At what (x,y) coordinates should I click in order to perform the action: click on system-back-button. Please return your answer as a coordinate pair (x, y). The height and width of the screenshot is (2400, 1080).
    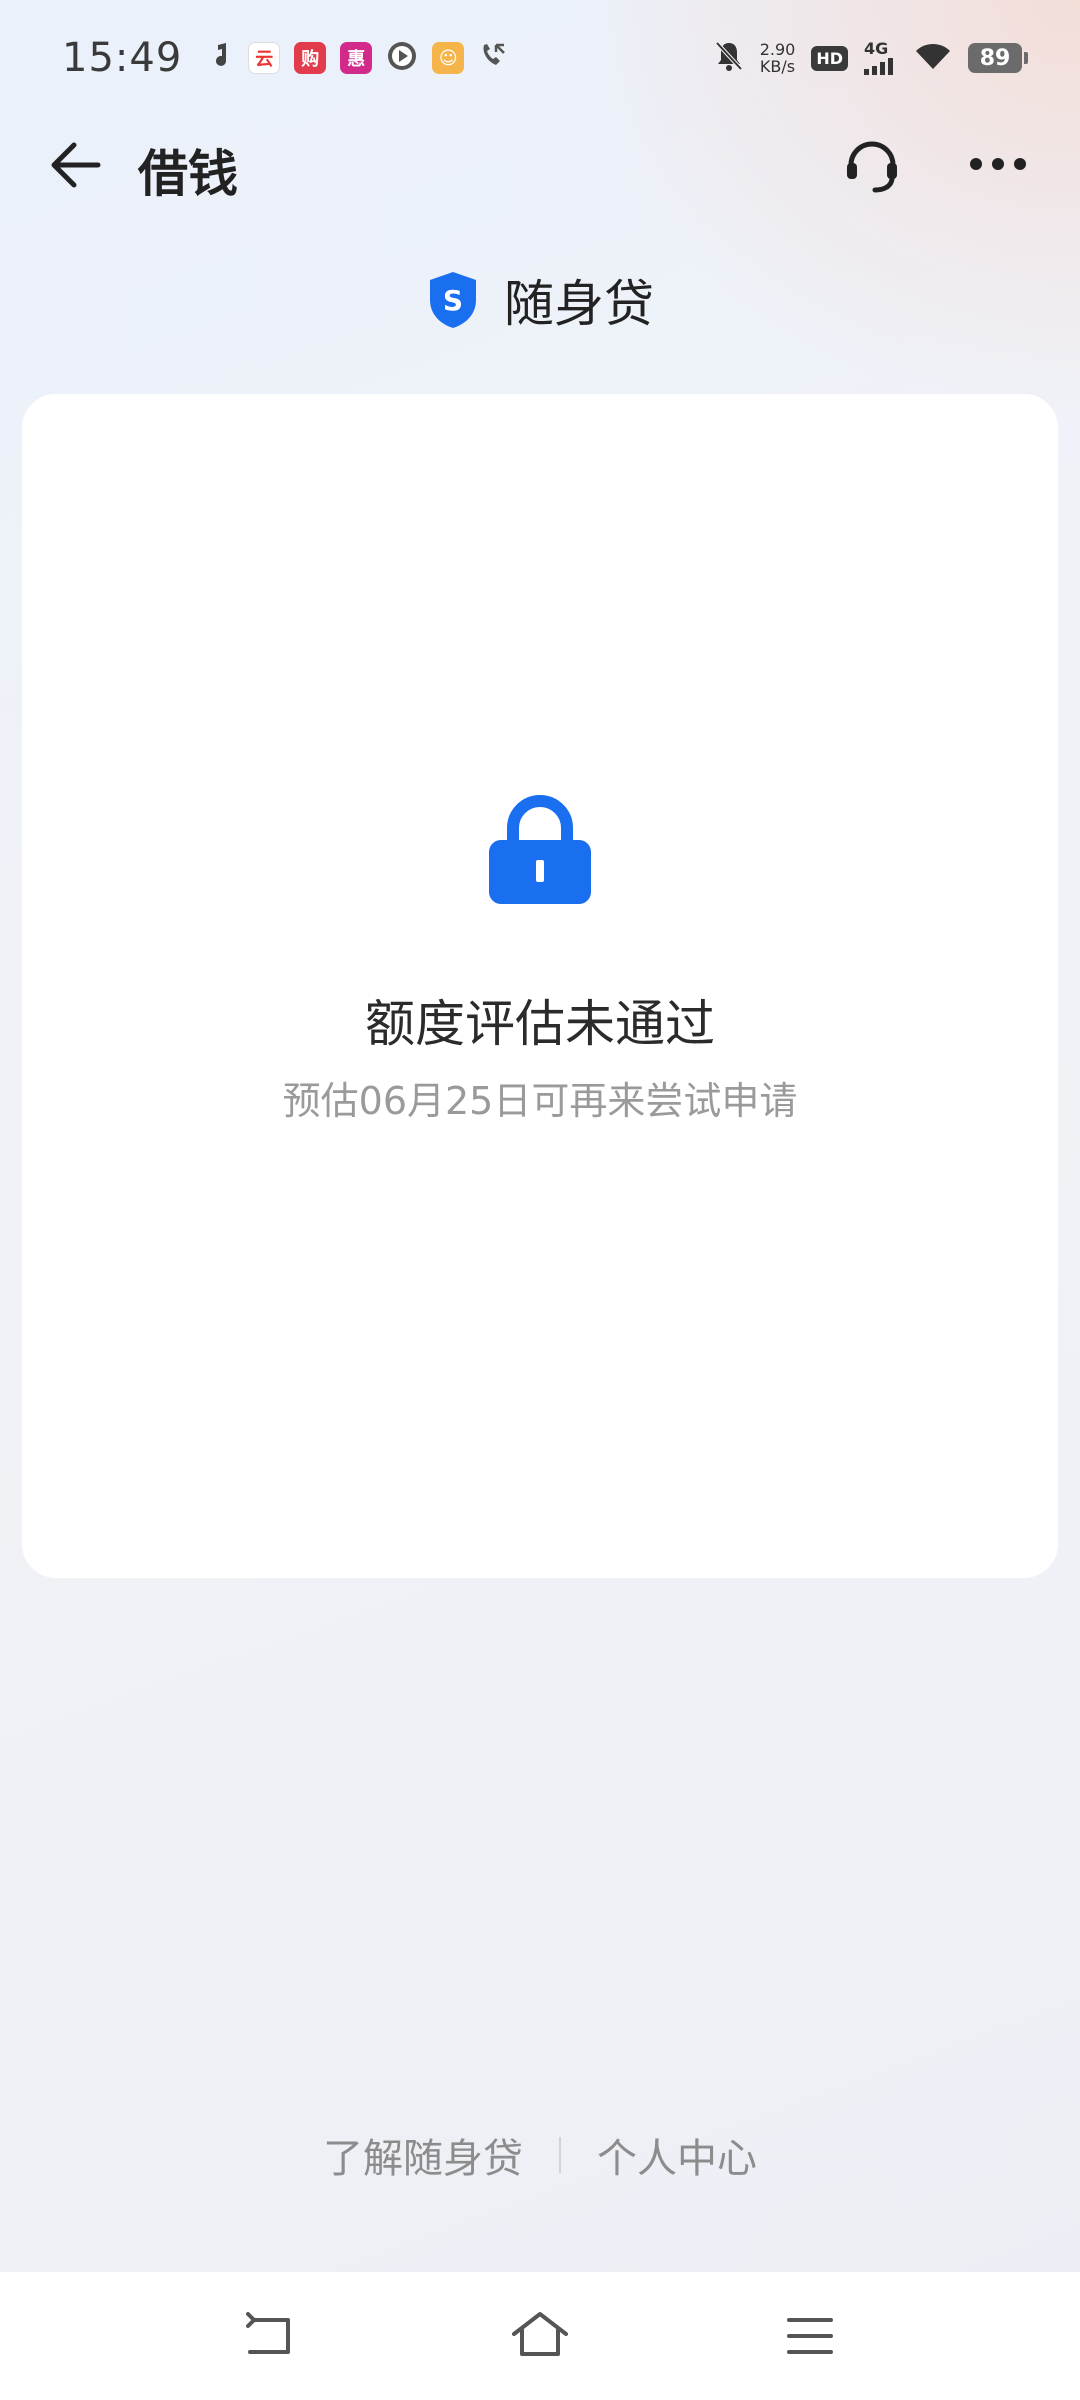
    Looking at the image, I should click on (270, 2336).